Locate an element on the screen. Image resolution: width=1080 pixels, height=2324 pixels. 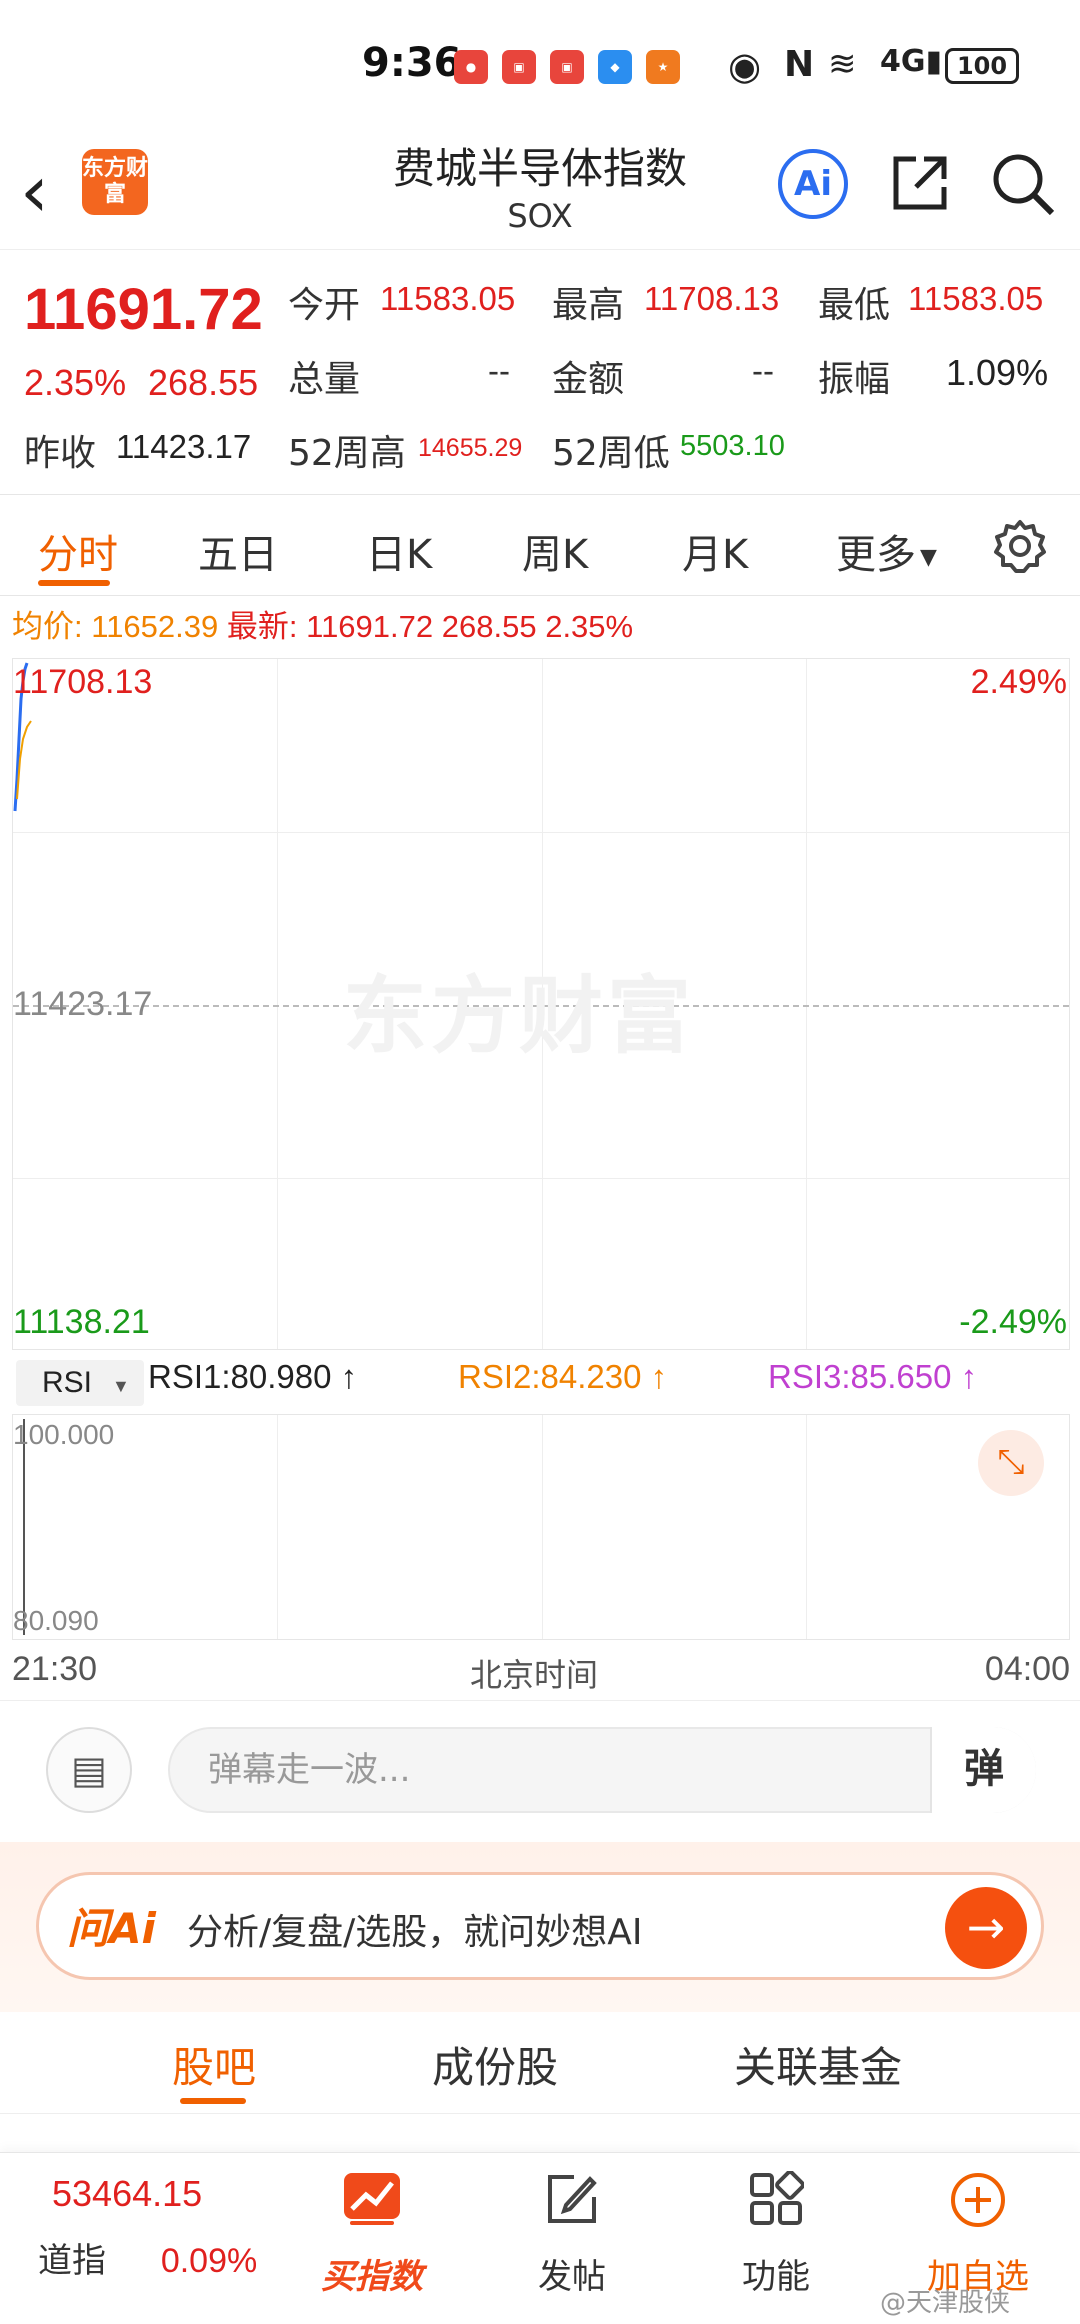
tab-more: 更多 ▼ is located at coordinates (886, 551).